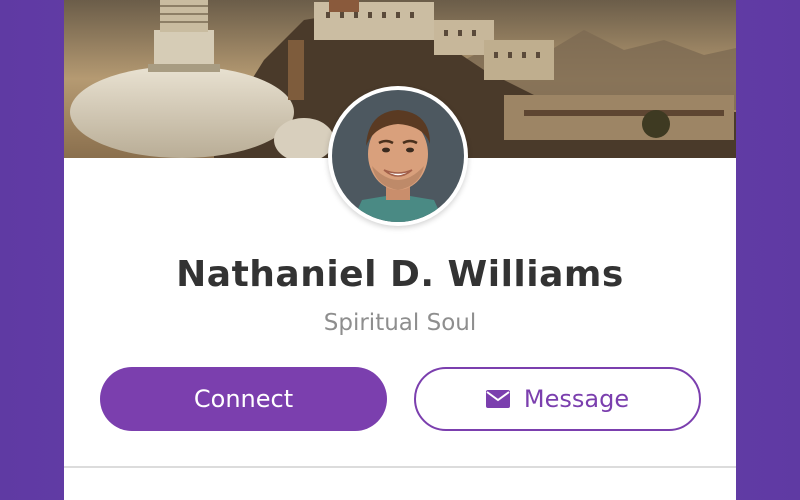 The image size is (800, 500). Describe the element at coordinates (497, 399) in the screenshot. I see `envelope-icon` at that location.